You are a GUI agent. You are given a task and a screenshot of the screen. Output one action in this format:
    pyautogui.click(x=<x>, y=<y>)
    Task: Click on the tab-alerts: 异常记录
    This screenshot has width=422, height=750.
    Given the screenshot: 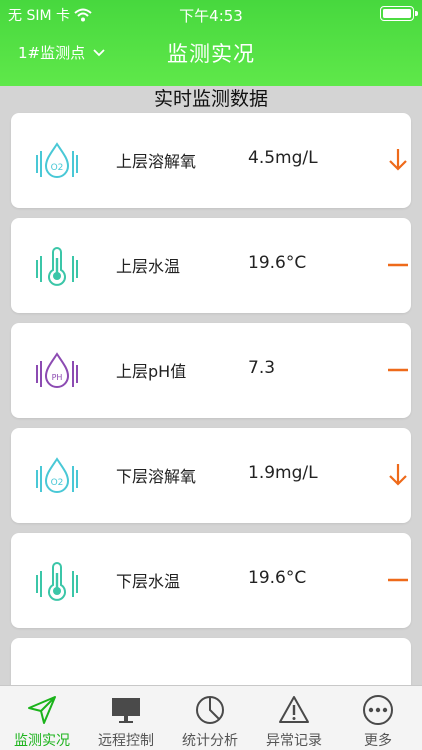 What is the action you would take?
    pyautogui.click(x=294, y=718)
    